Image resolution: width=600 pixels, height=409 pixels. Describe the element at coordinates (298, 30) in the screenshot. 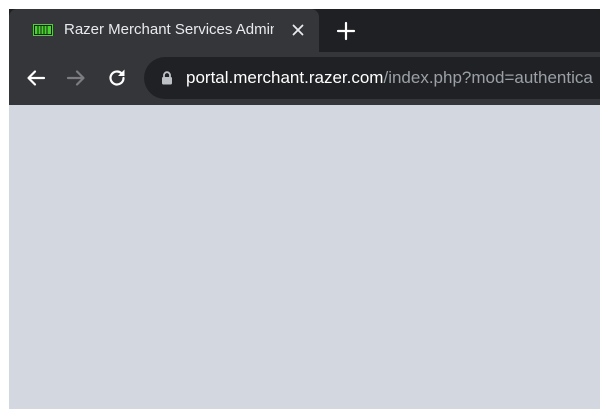

I see `close-icon` at that location.